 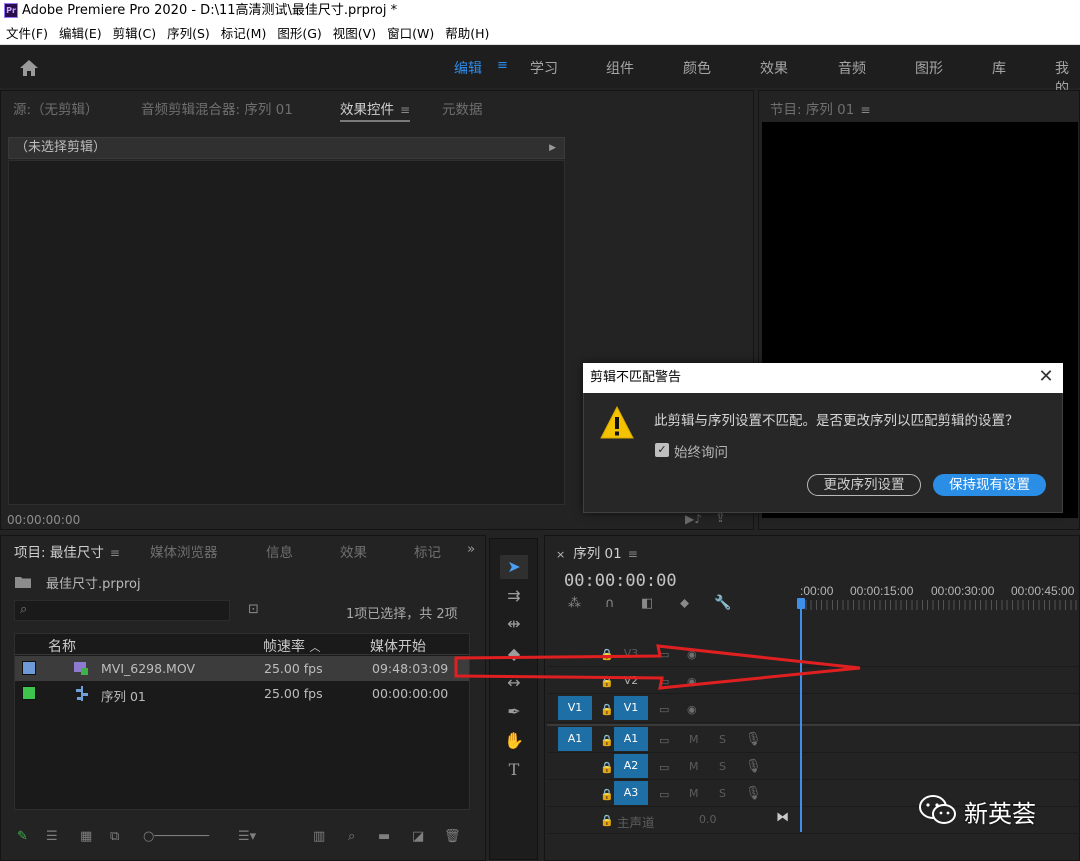 What do you see at coordinates (298, 33) in the screenshot?
I see `menu-graphics: 图形(G)` at bounding box center [298, 33].